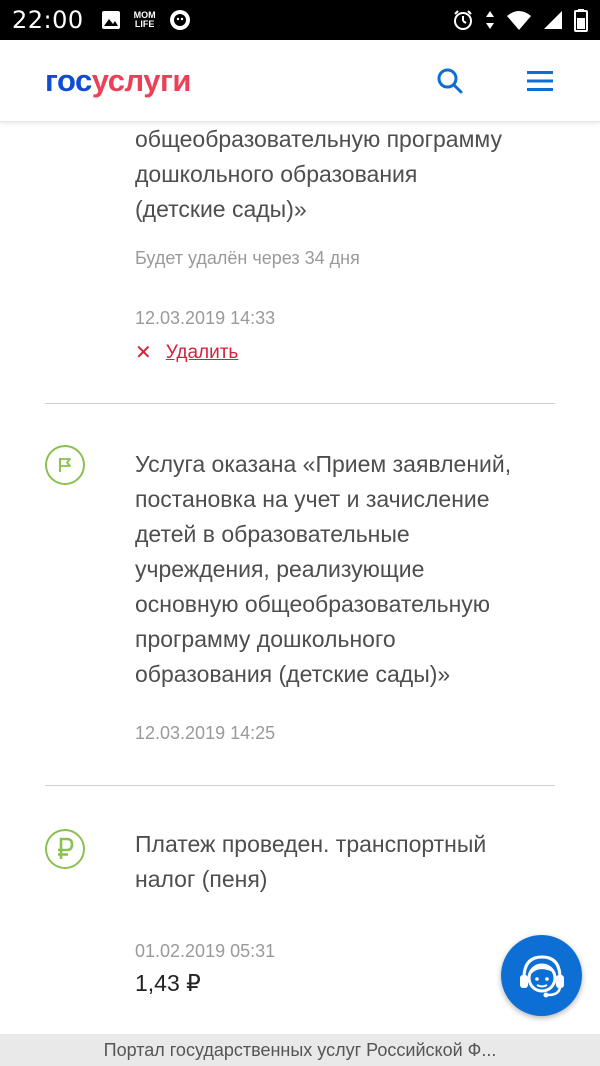 The image size is (600, 1066). What do you see at coordinates (463, 20) in the screenshot?
I see `alarm-icon` at bounding box center [463, 20].